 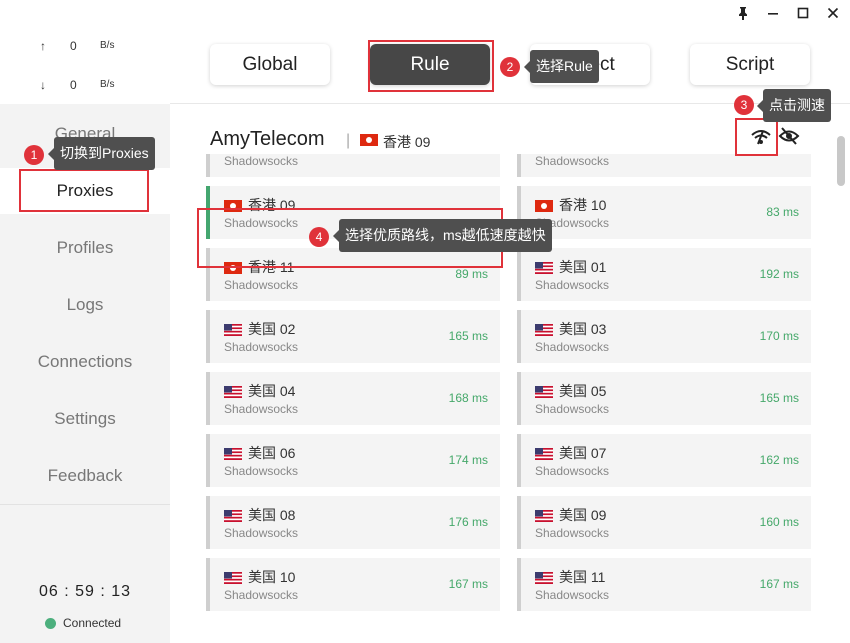 What do you see at coordinates (471, 155) in the screenshot?
I see `proxy-latency: 86 ms` at bounding box center [471, 155].